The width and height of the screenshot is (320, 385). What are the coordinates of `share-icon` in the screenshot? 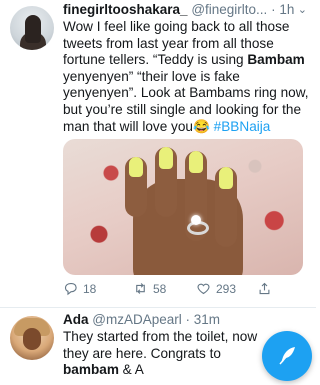 It's located at (264, 288).